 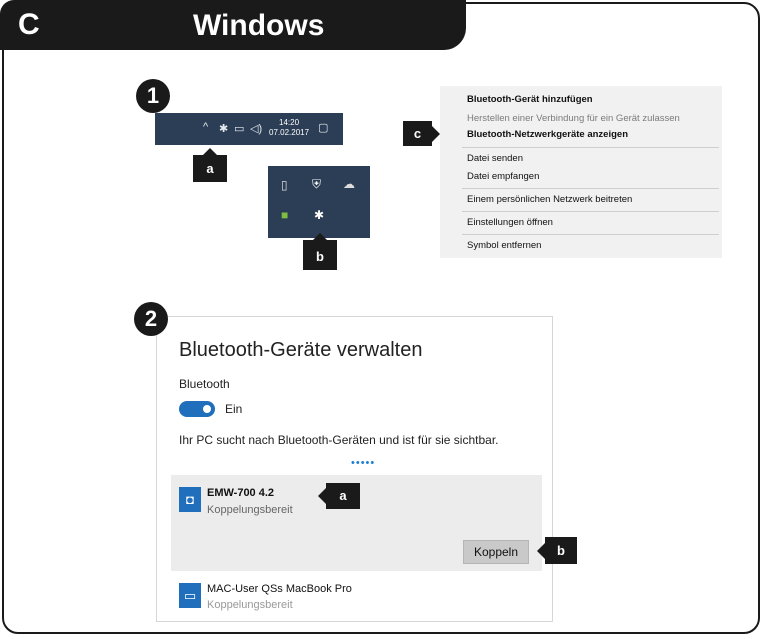 What do you see at coordinates (301, 350) in the screenshot?
I see `panel-title: Bluetooth-Geräte verwalten` at bounding box center [301, 350].